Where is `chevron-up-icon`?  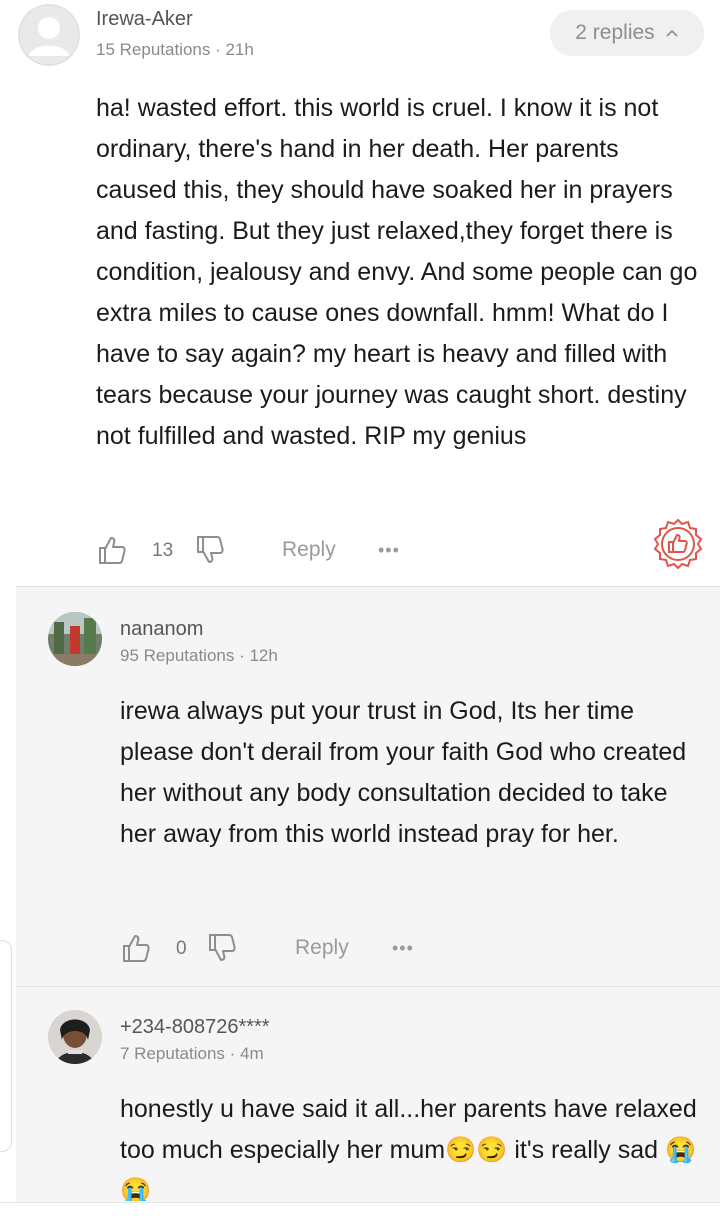
chevron-up-icon is located at coordinates (672, 33).